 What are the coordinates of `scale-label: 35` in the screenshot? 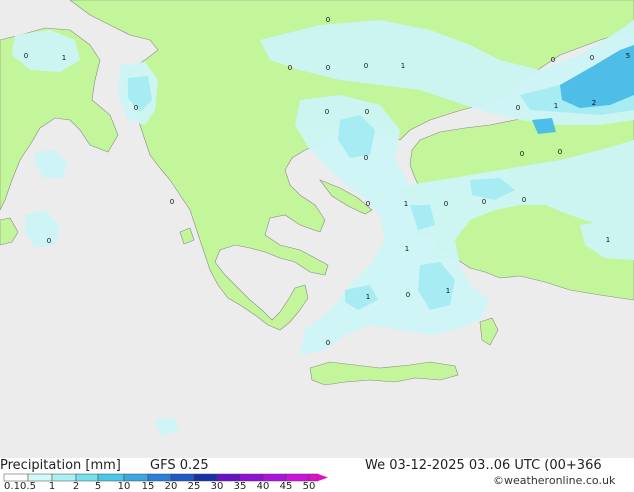 It's located at (240, 486).